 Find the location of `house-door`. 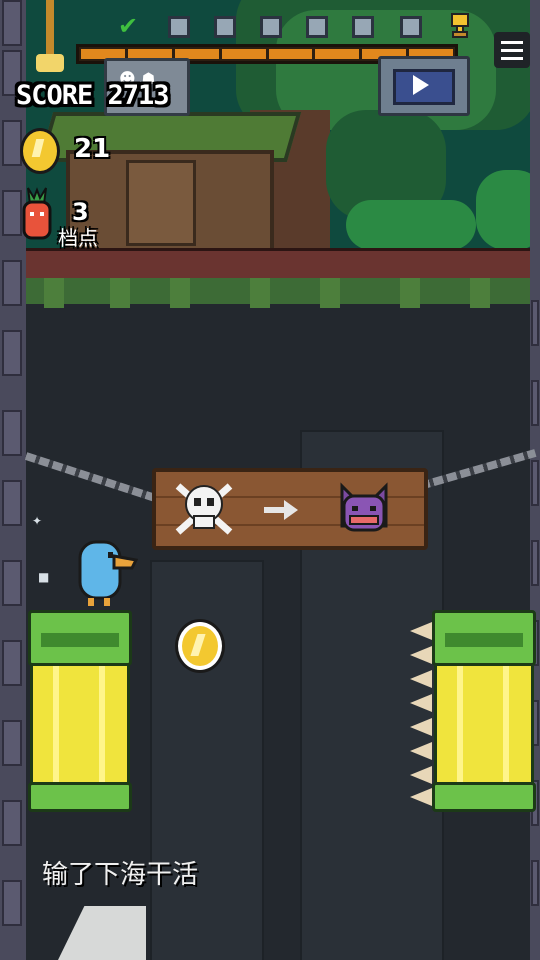

house-door is located at coordinates (161, 203).